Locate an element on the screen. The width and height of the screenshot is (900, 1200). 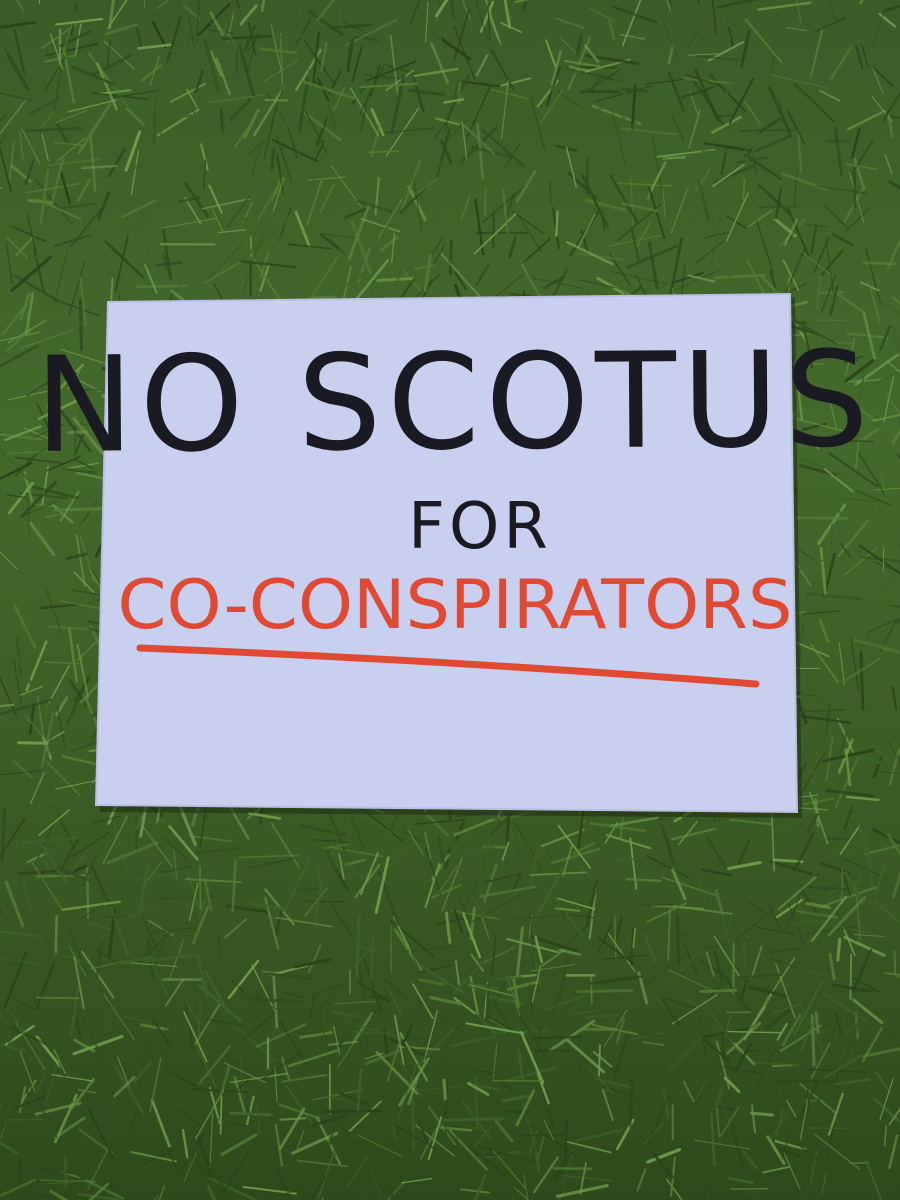
sign-line-no-scotus: NO SCOTUS is located at coordinates (454, 403).